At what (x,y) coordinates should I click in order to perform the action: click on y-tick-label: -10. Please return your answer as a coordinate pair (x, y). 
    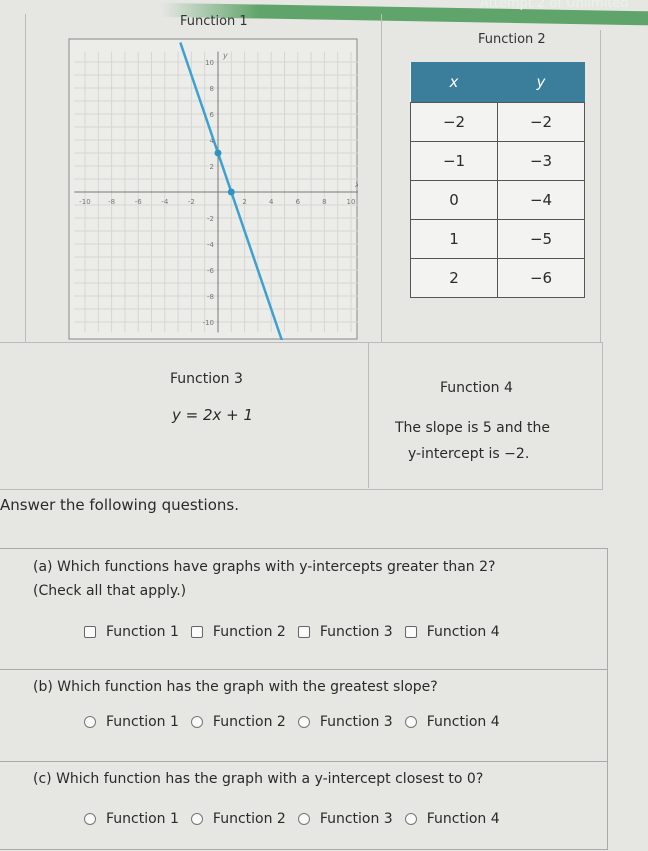
    Looking at the image, I should click on (208, 323).